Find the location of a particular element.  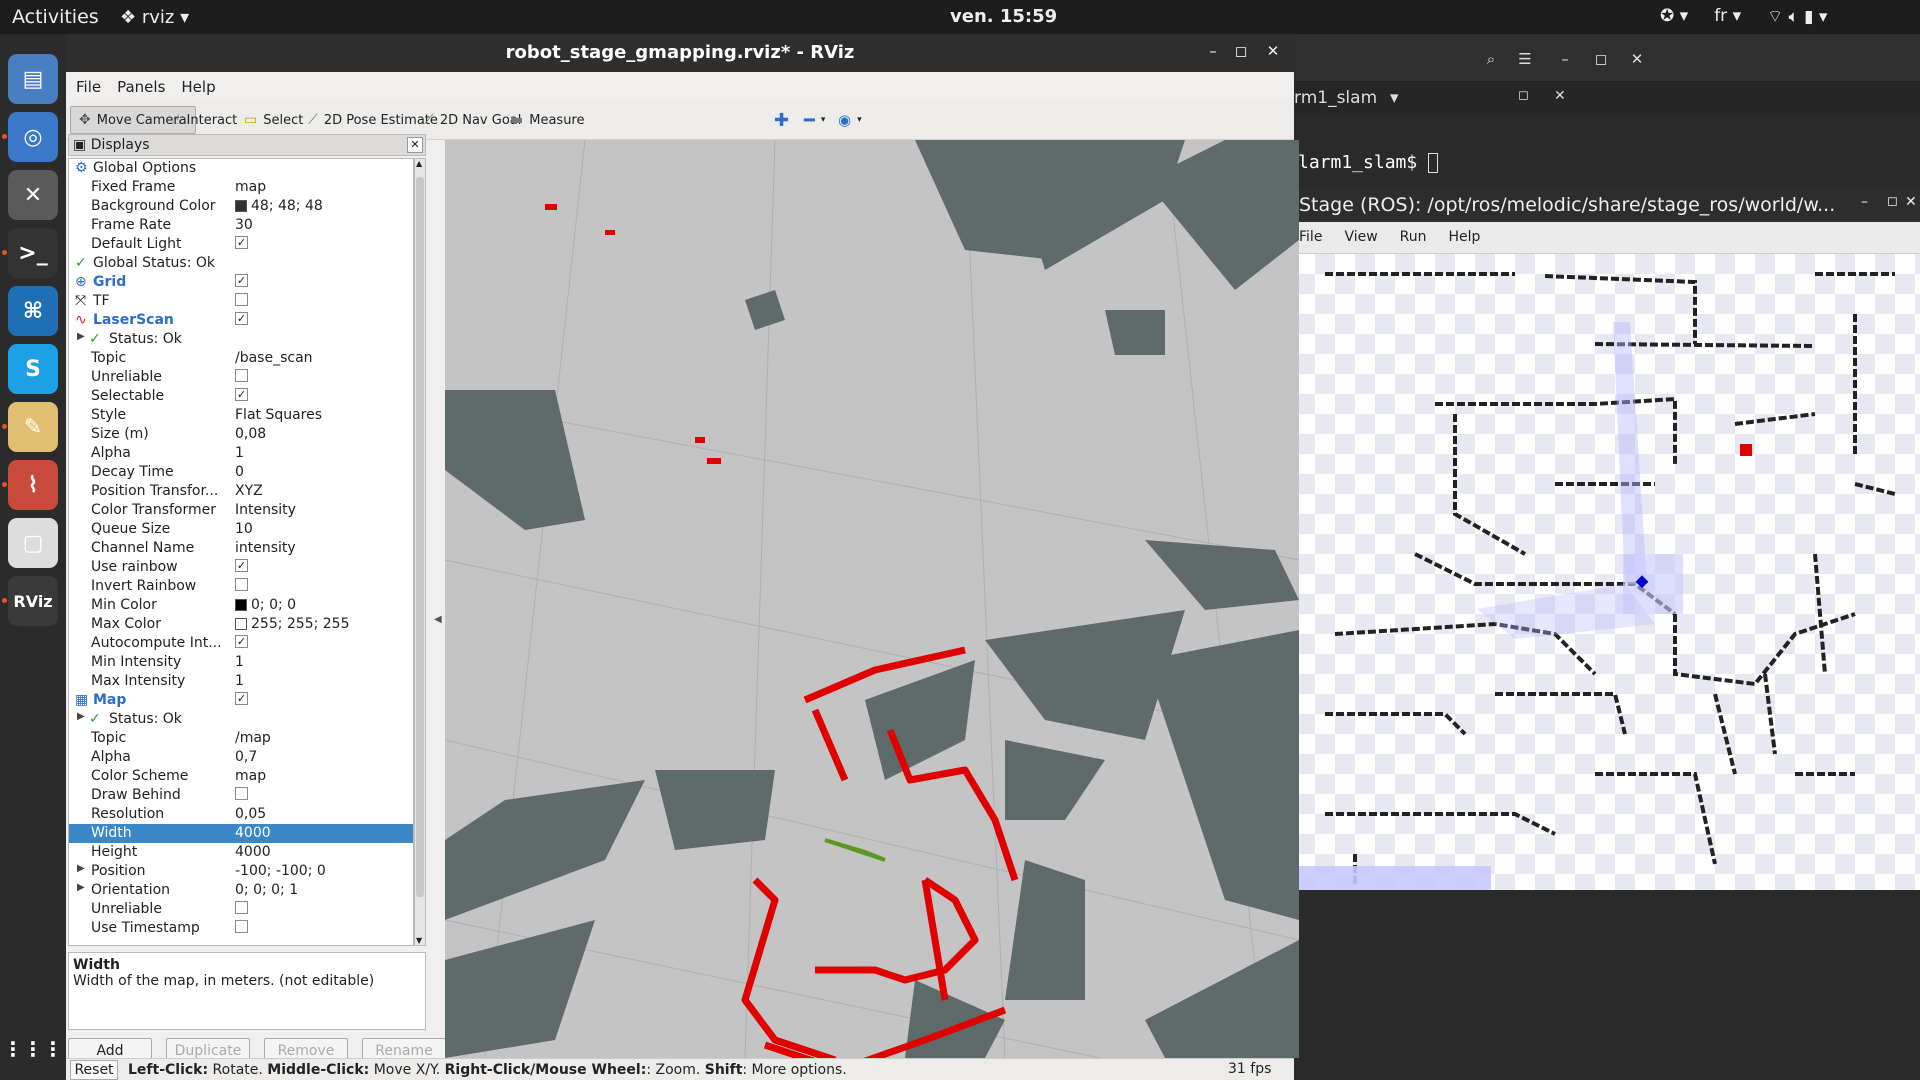

chevron-down-icon: ▾ is located at coordinates (1394, 98).